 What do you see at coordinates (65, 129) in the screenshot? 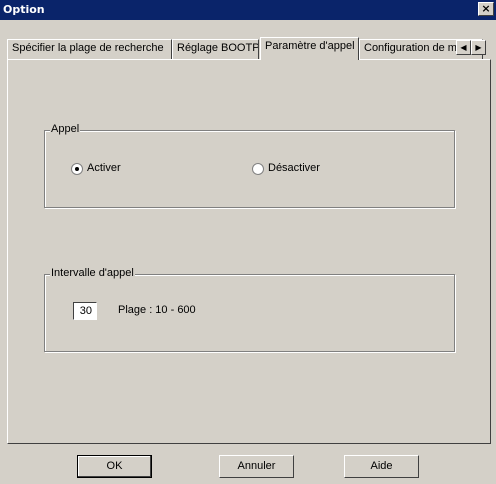
I see `appel-group-label: Appel` at bounding box center [65, 129].